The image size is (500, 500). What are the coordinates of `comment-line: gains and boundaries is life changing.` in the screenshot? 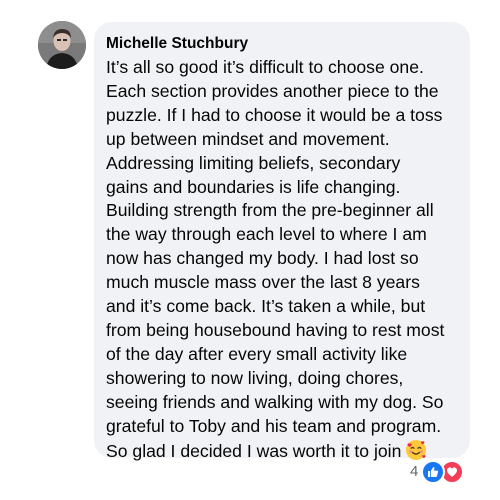 It's located at (253, 186).